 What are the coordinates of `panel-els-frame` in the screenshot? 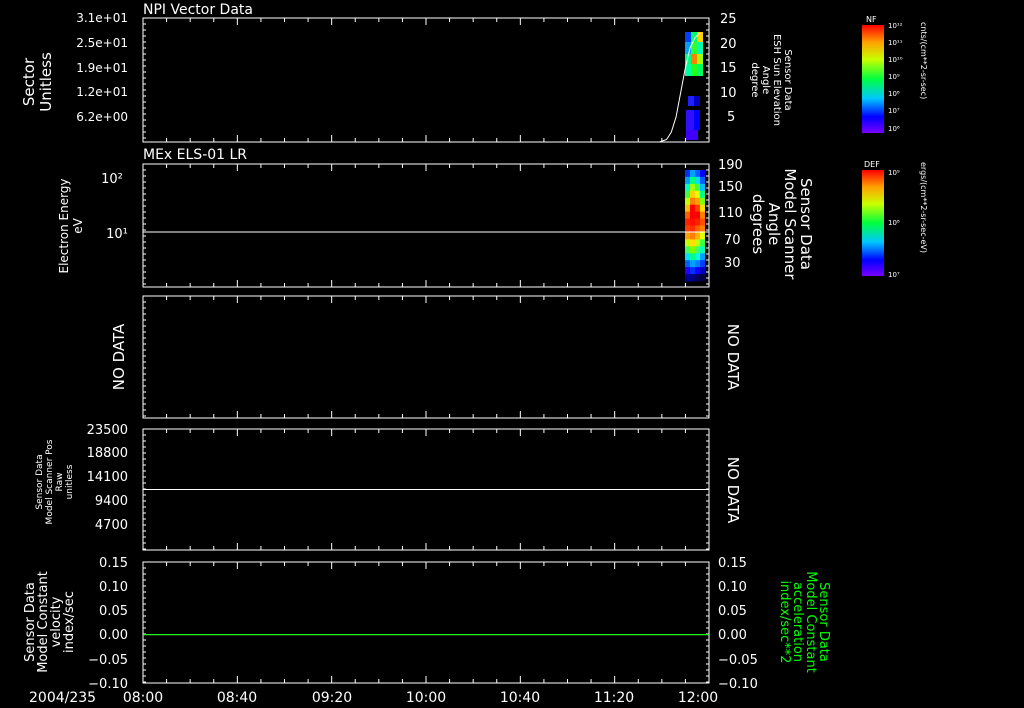 It's located at (426, 225).